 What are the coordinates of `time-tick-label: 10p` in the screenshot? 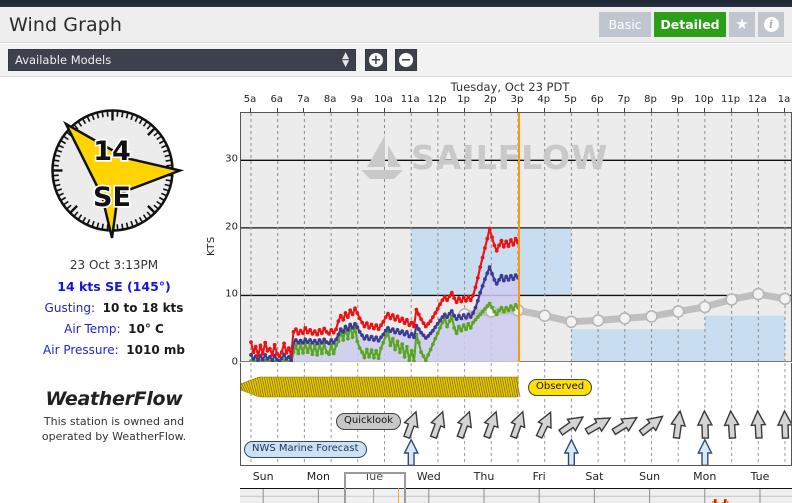 It's located at (704, 99).